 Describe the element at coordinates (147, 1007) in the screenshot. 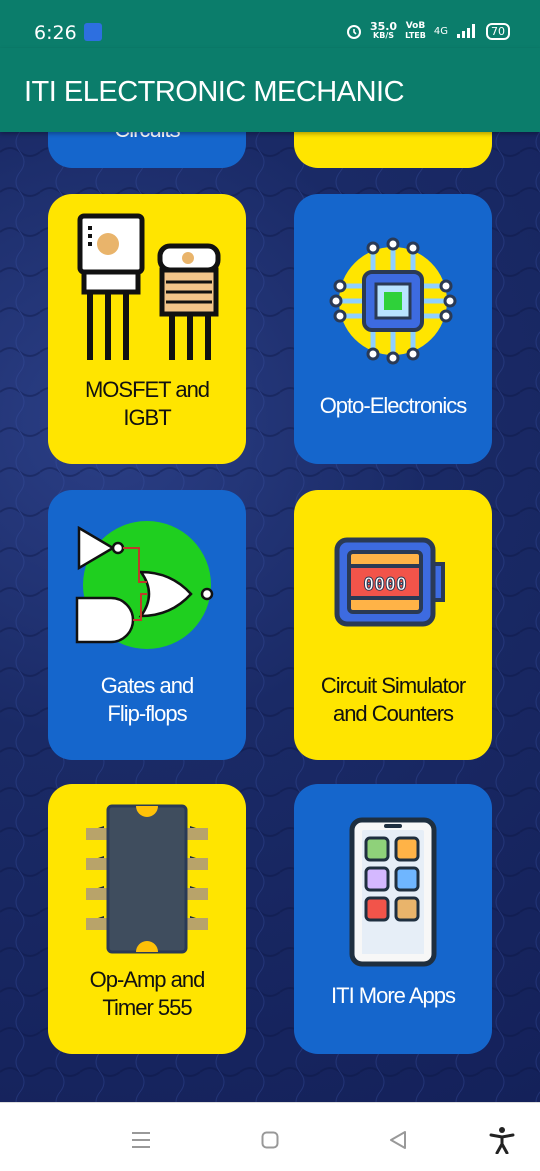

I see `tile-label-line2: Timer 555` at that location.